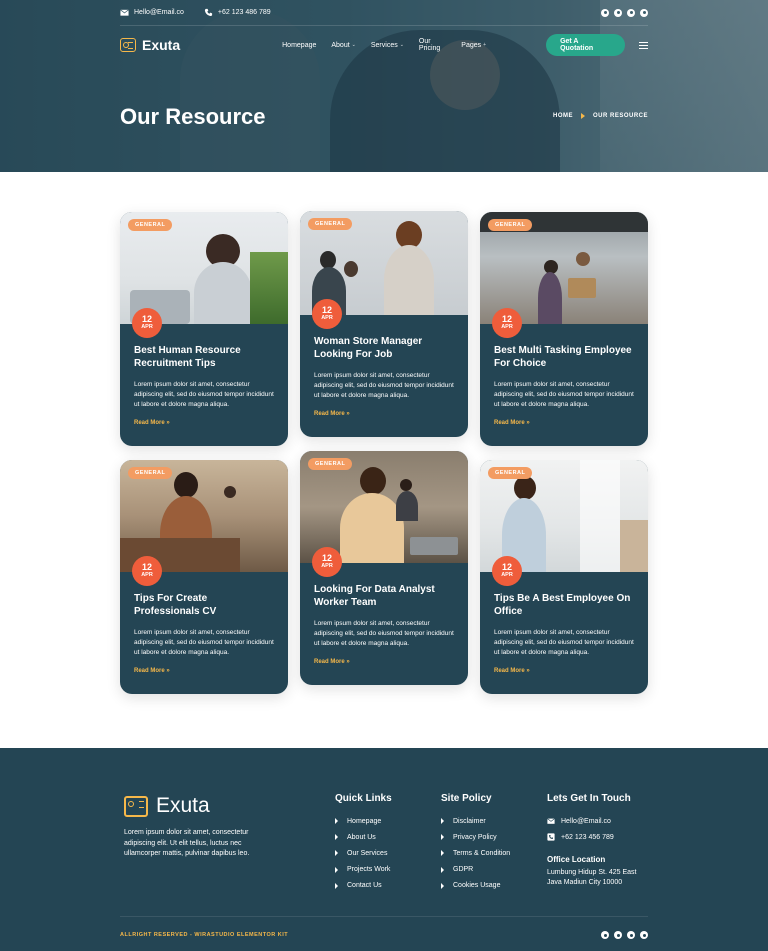 Image resolution: width=768 pixels, height=951 pixels. Describe the element at coordinates (432, 45) in the screenshot. I see `nav-item-pricing: Our Pricing` at that location.